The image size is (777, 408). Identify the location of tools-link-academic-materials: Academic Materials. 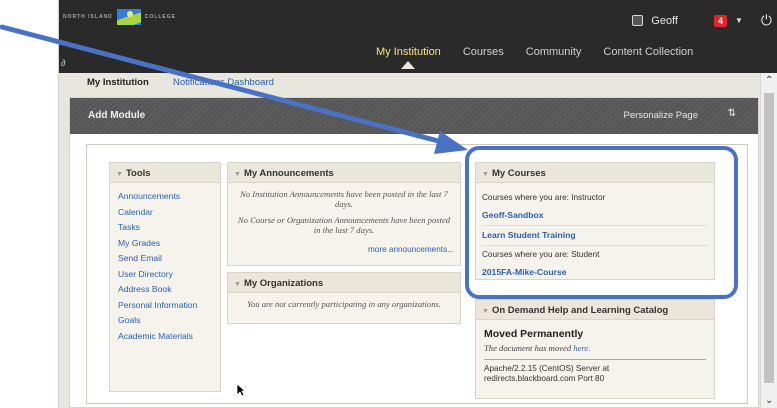
(165, 337).